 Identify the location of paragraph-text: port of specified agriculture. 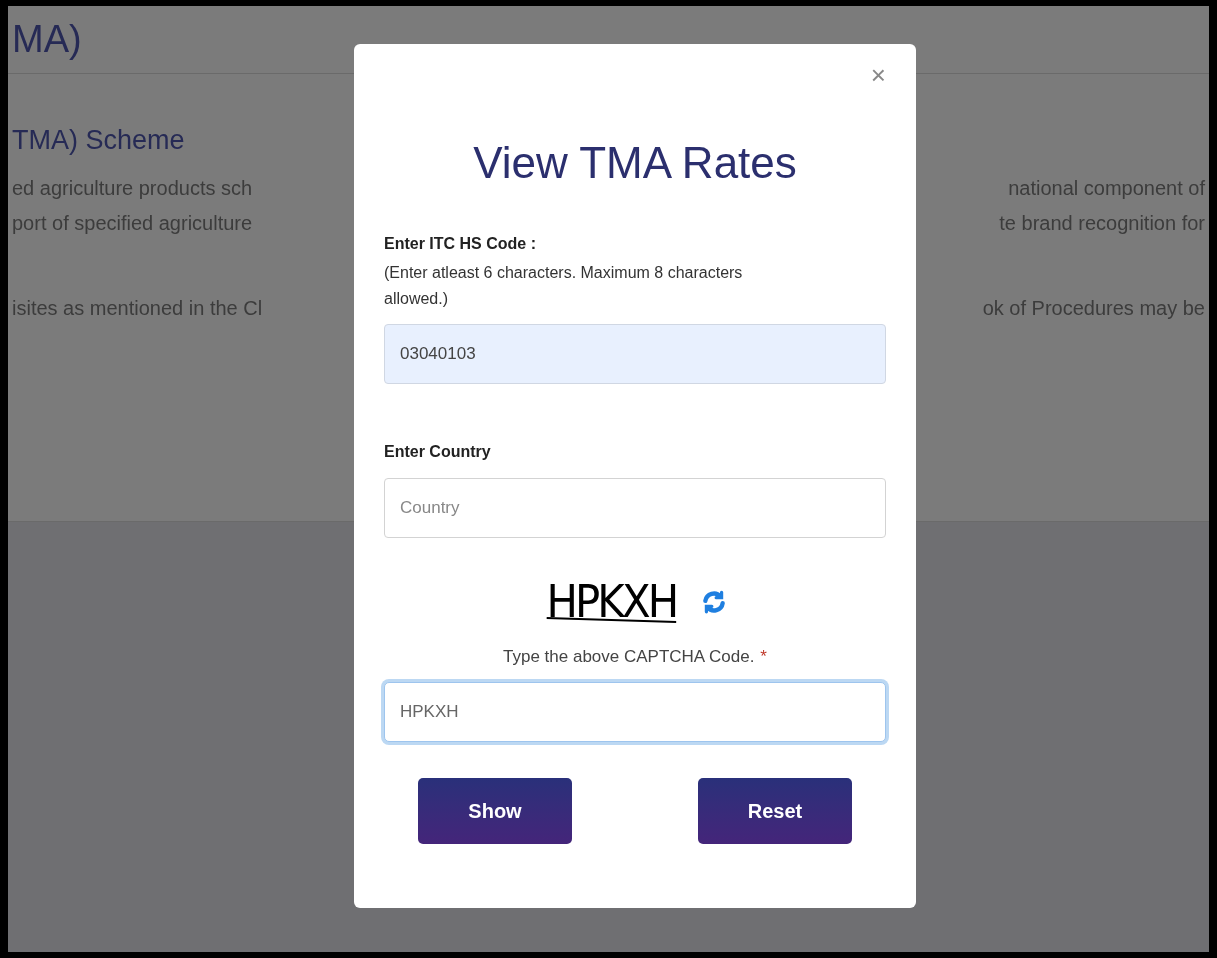
(132, 223).